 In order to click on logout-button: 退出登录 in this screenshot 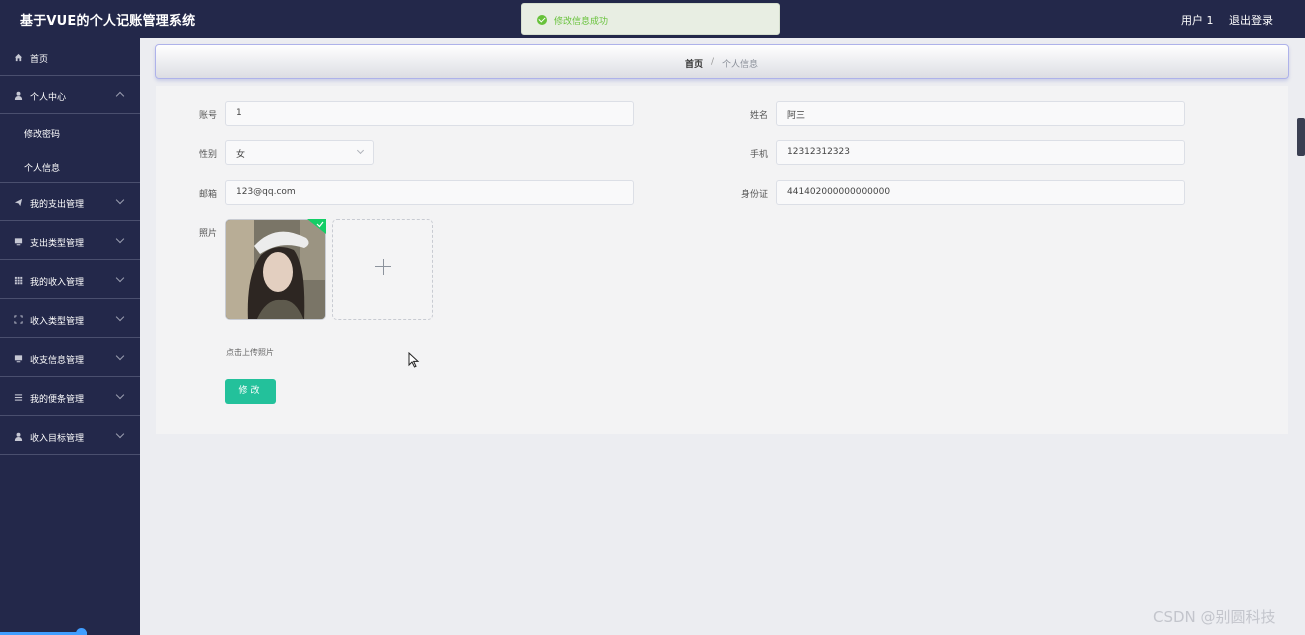, I will do `click(1251, 20)`.